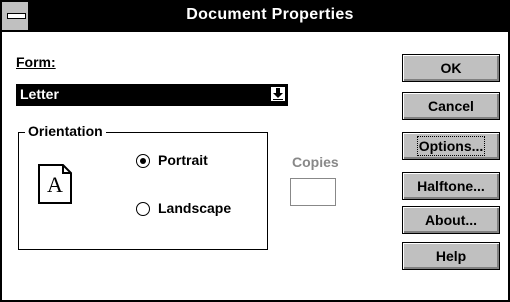  I want to click on portrait-radio, so click(143, 161).